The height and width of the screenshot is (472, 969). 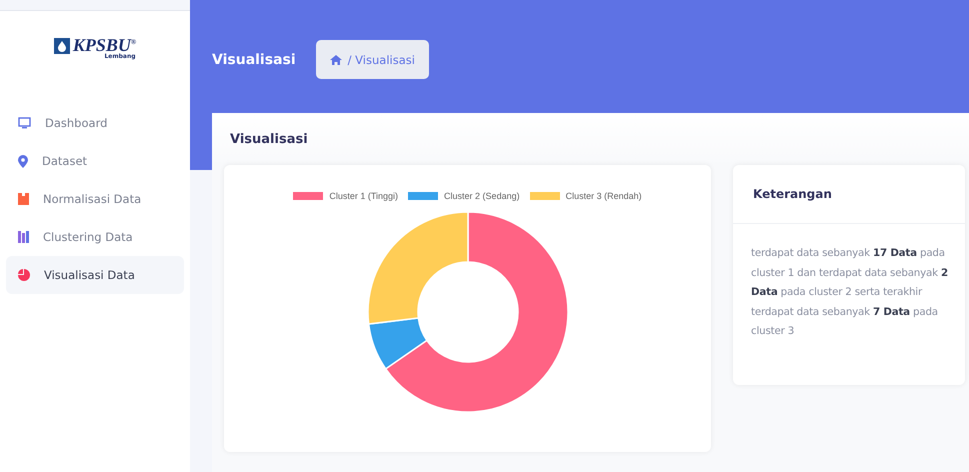 I want to click on pin-icon, so click(x=23, y=161).